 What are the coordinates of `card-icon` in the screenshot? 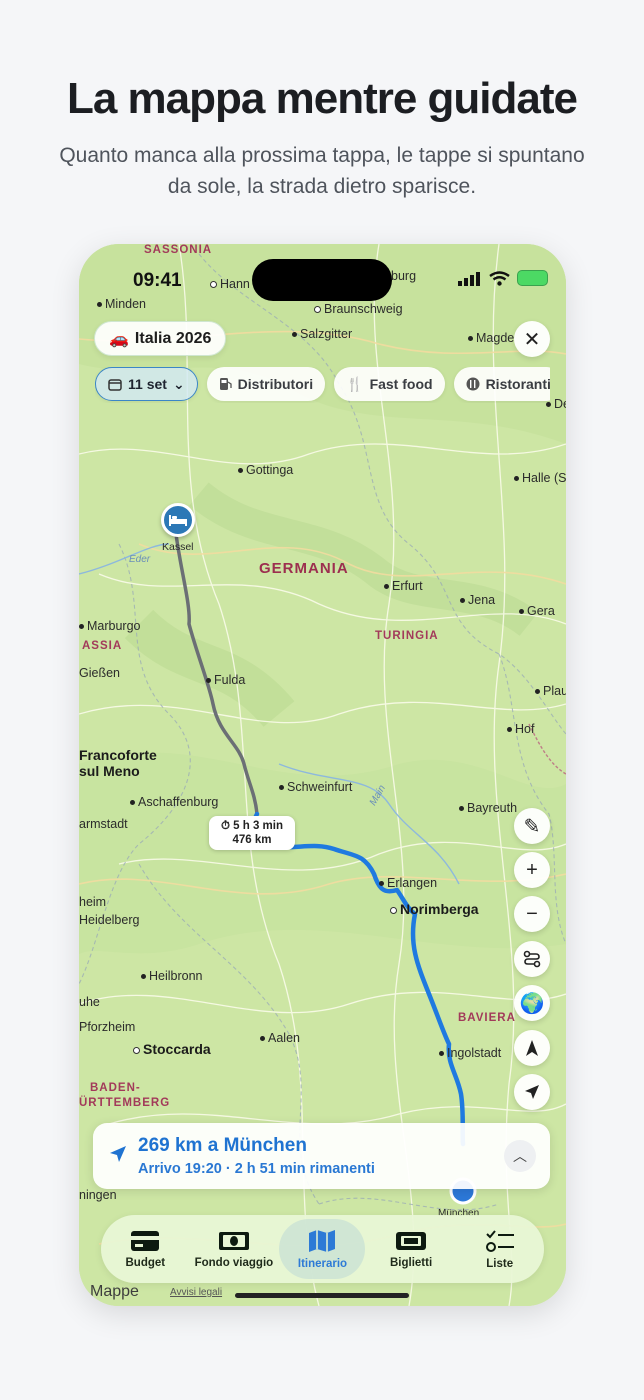 It's located at (145, 1240).